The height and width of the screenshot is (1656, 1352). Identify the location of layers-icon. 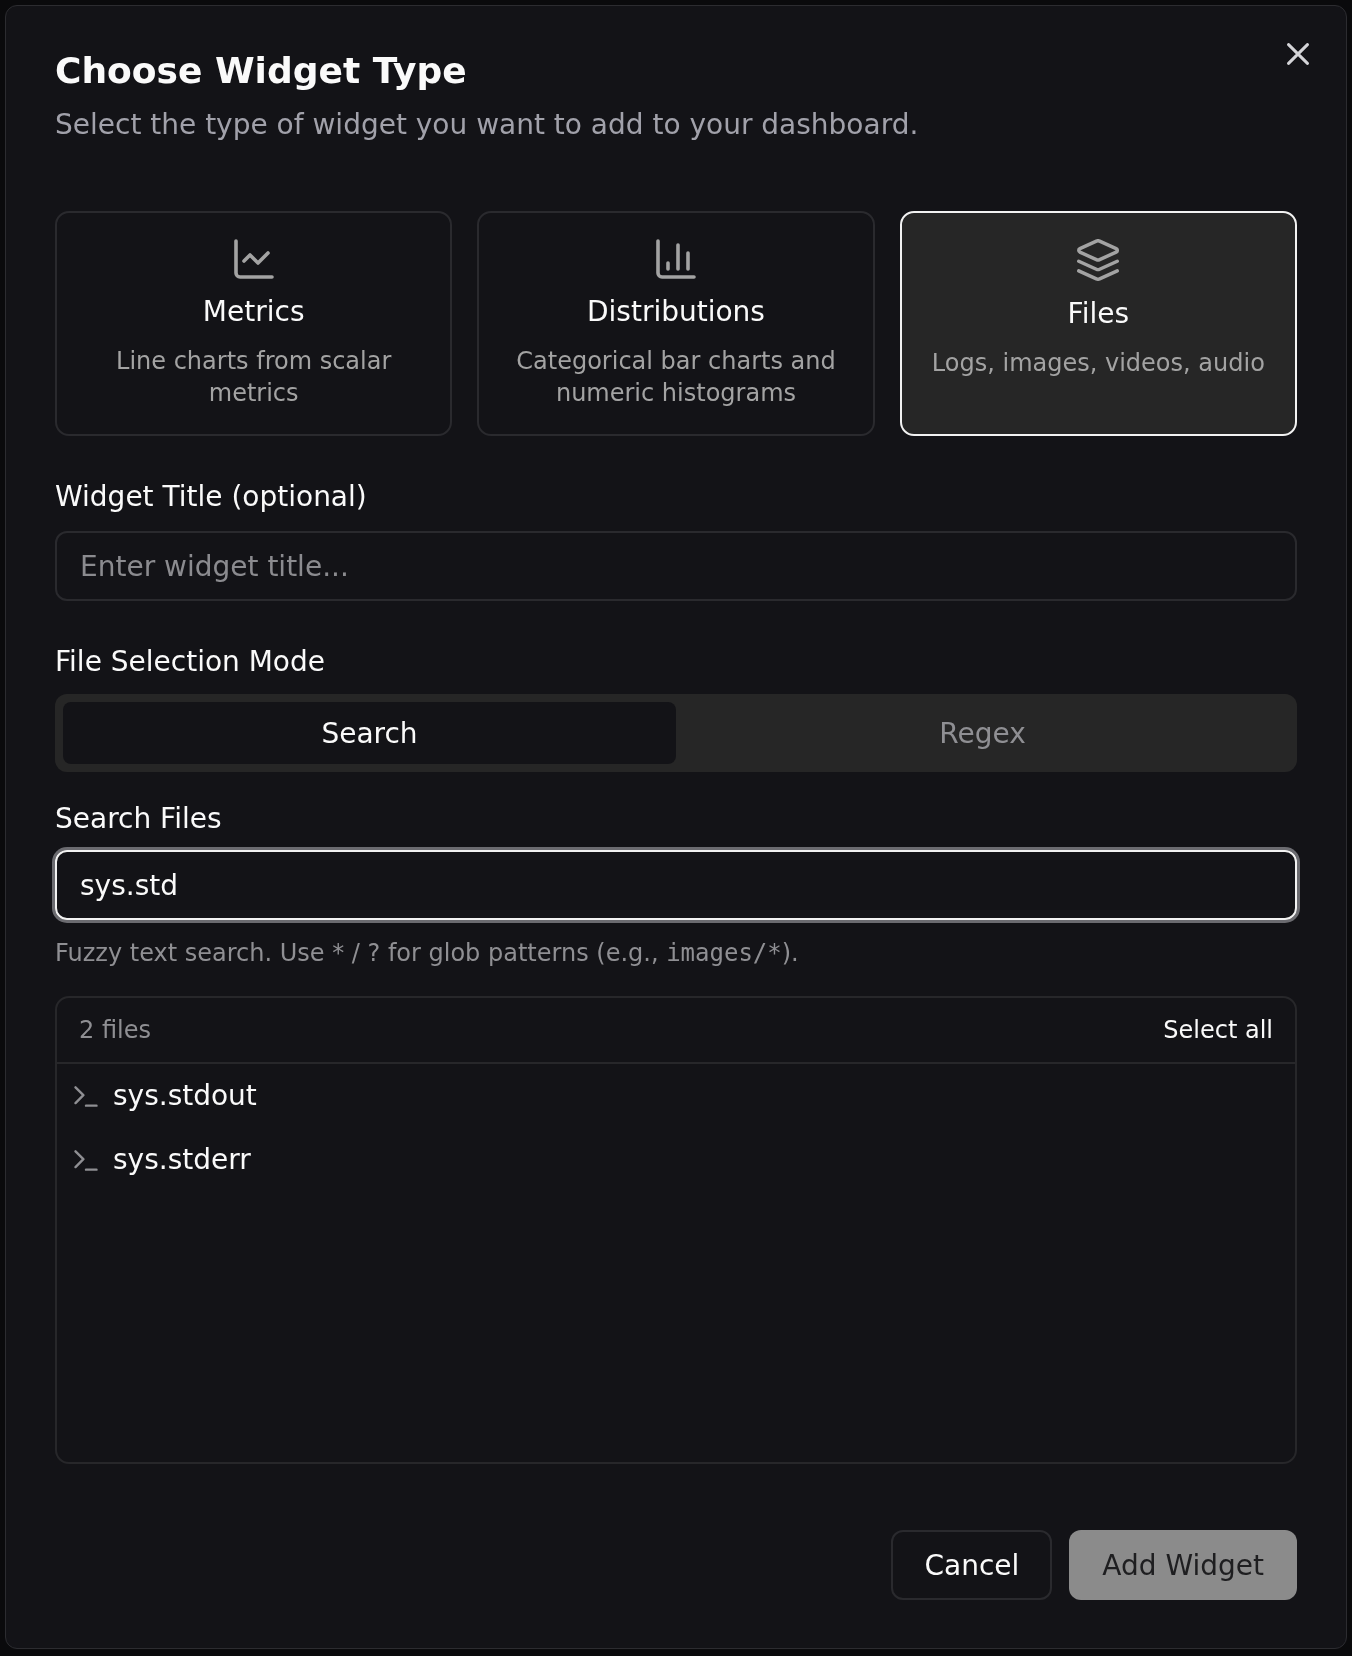
(1098, 260).